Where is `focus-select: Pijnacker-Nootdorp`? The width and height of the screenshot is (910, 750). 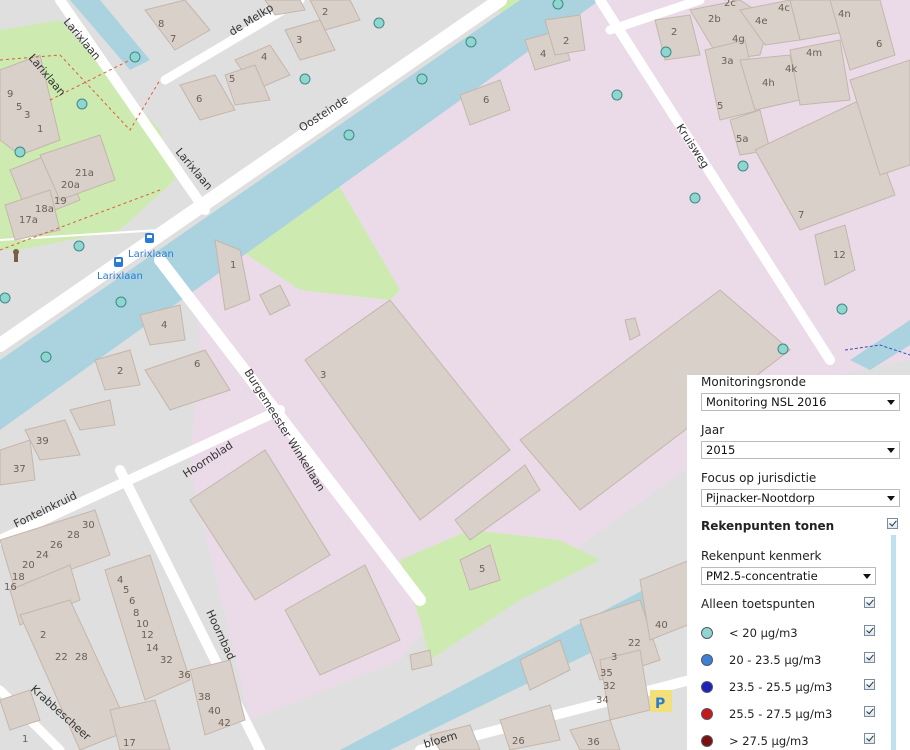
focus-select: Pijnacker-Nootdorp is located at coordinates (800, 498).